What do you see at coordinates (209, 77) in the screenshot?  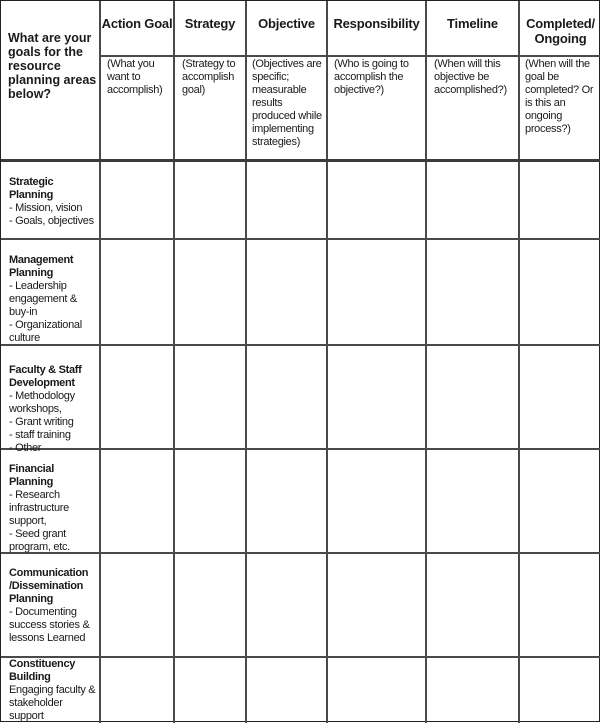 I see `column-description-strategy: (Strategy to accomplish goal)` at bounding box center [209, 77].